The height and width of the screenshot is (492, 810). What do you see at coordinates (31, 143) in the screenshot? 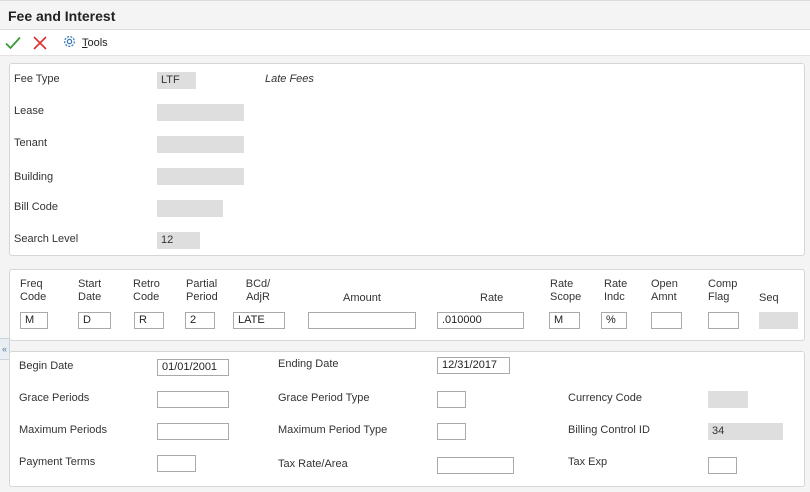
I see `tenant-label: Tenant` at bounding box center [31, 143].